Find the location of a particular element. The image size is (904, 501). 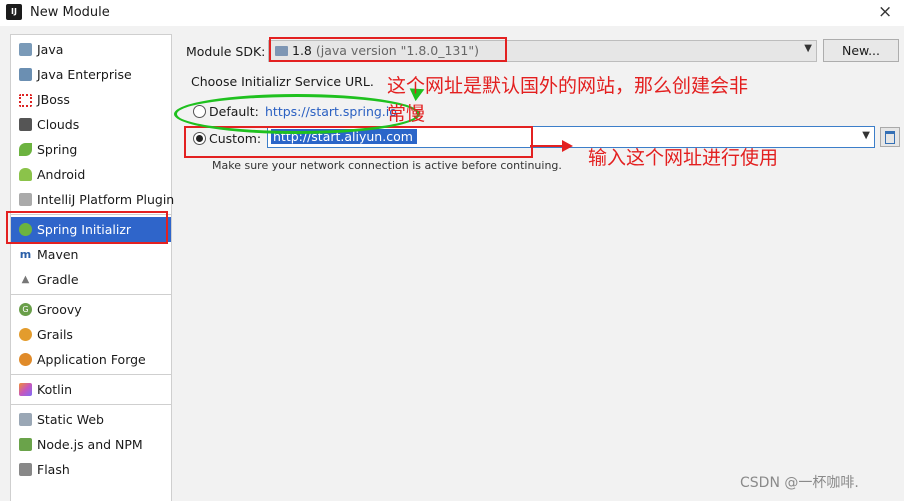

red-arrow-line is located at coordinates (547, 146).